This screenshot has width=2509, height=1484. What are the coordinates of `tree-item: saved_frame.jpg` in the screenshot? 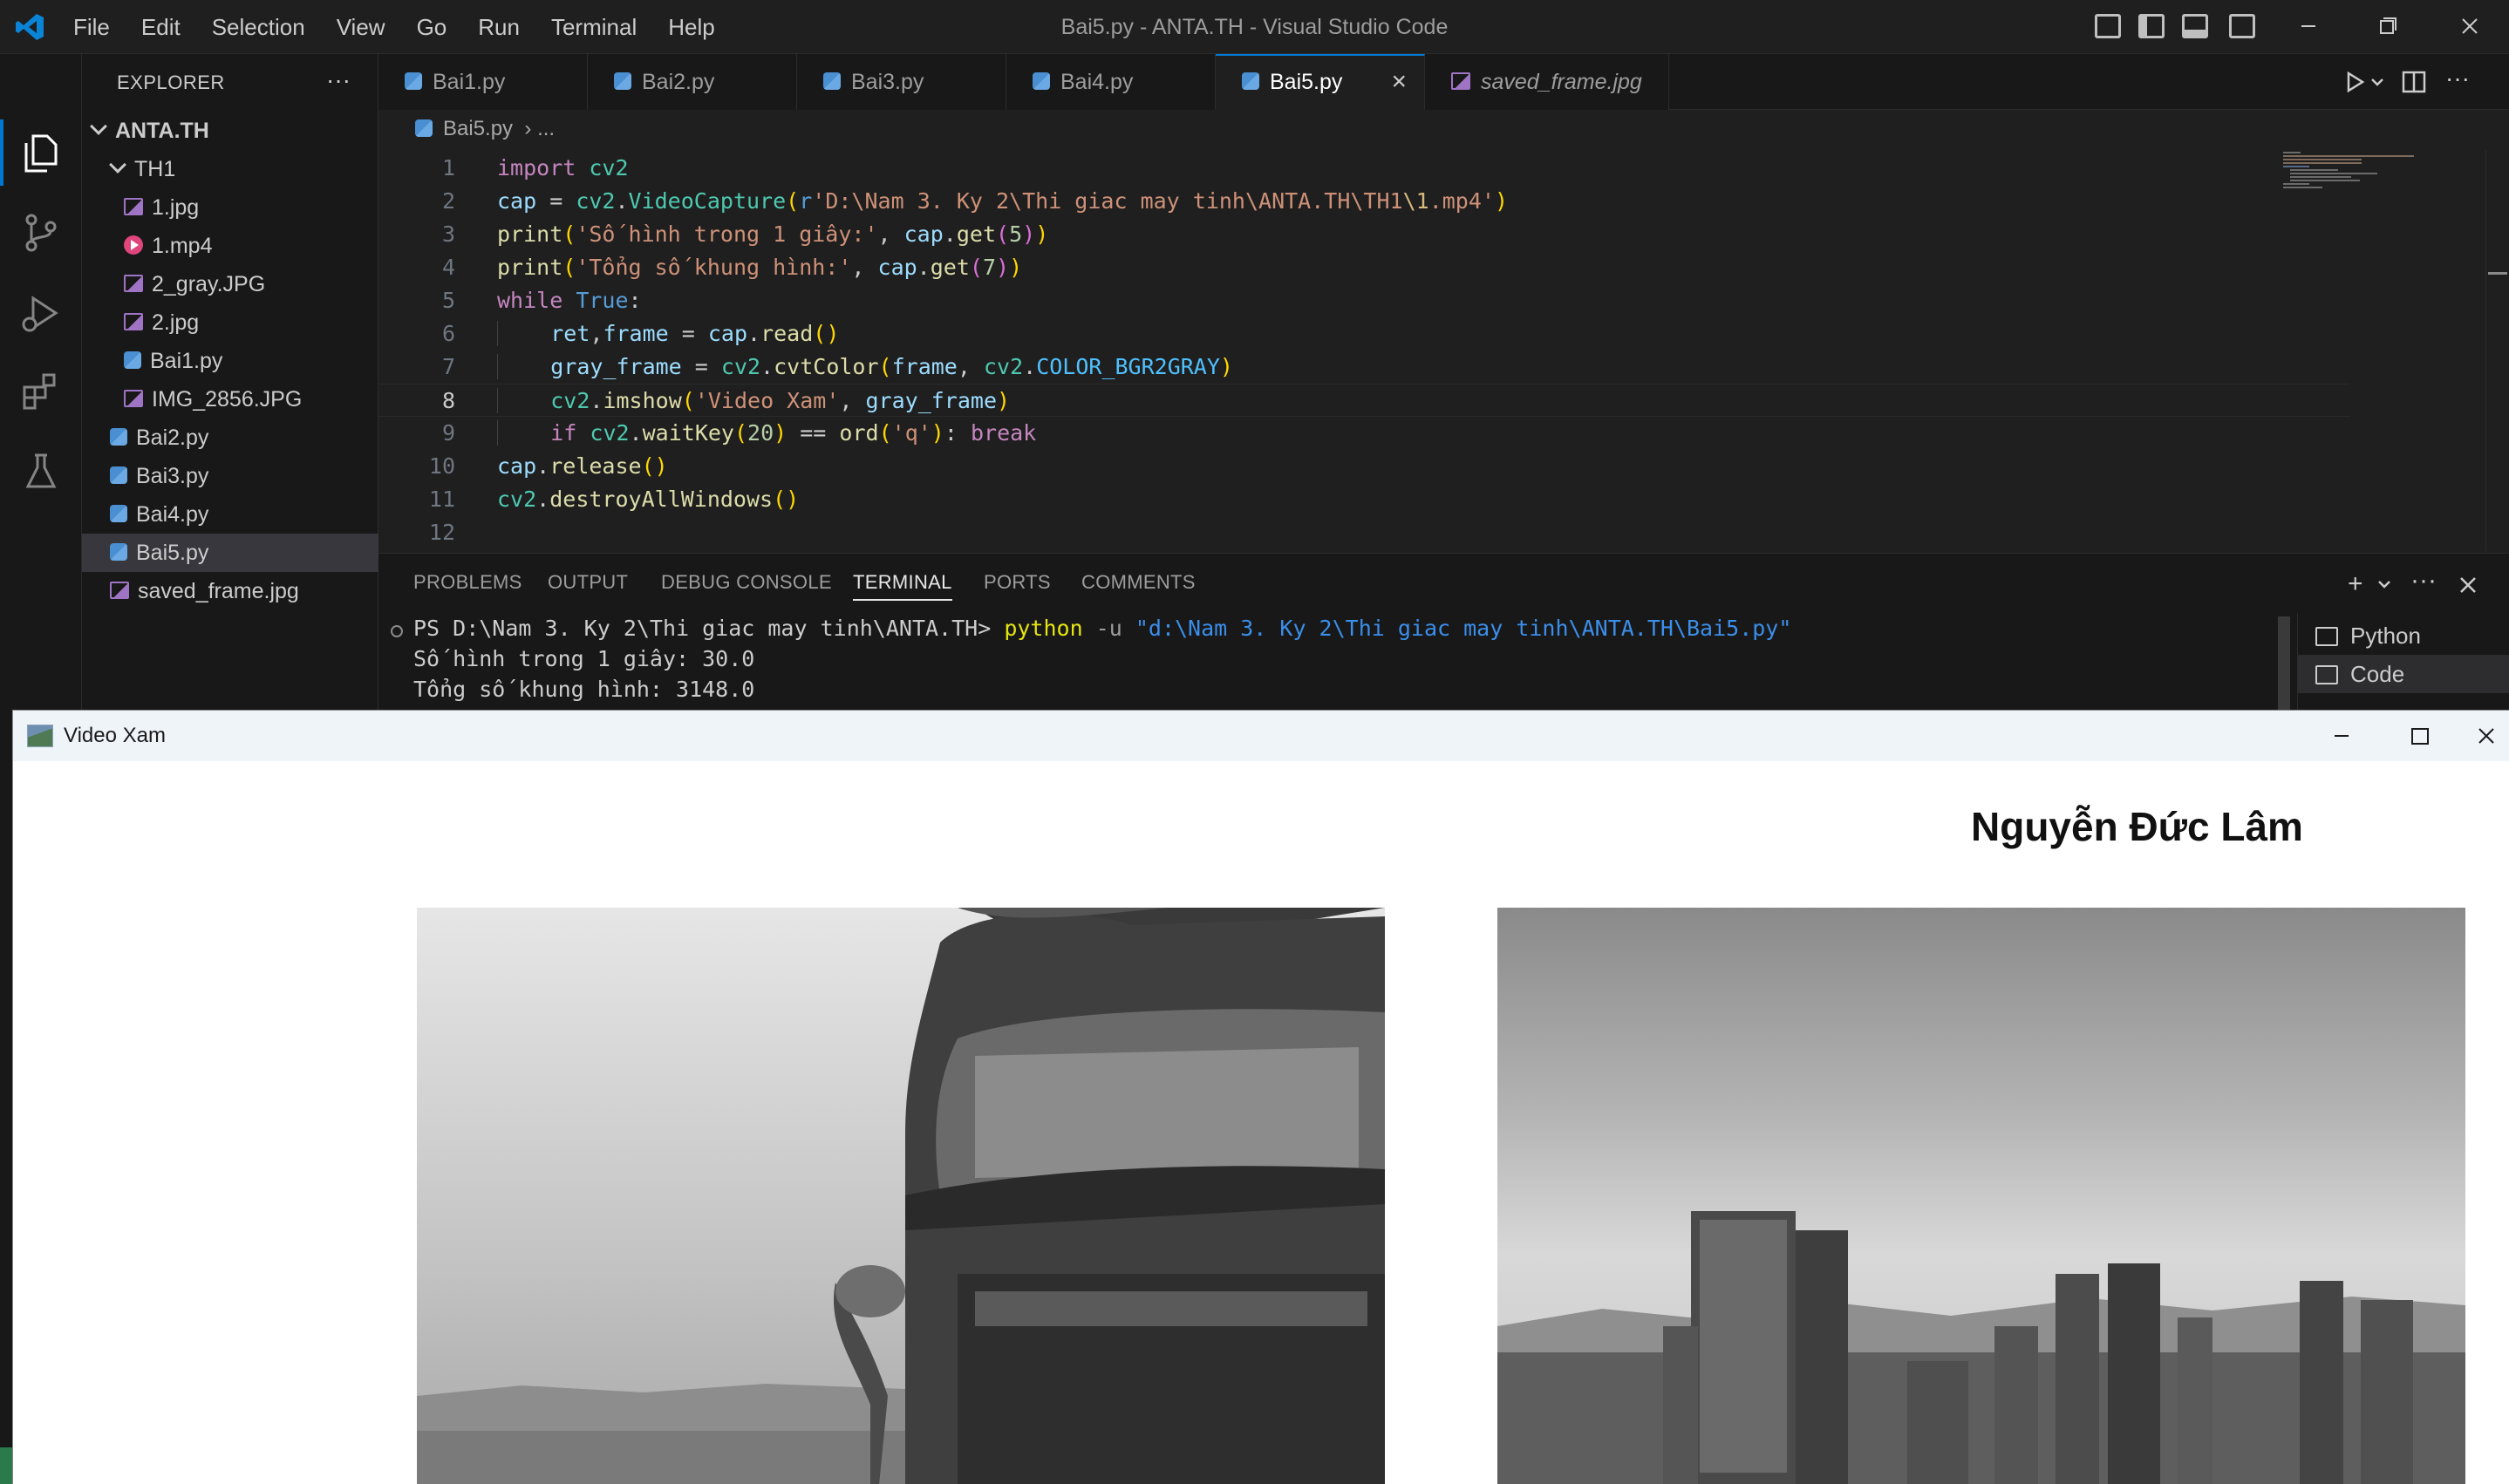 It's located at (230, 591).